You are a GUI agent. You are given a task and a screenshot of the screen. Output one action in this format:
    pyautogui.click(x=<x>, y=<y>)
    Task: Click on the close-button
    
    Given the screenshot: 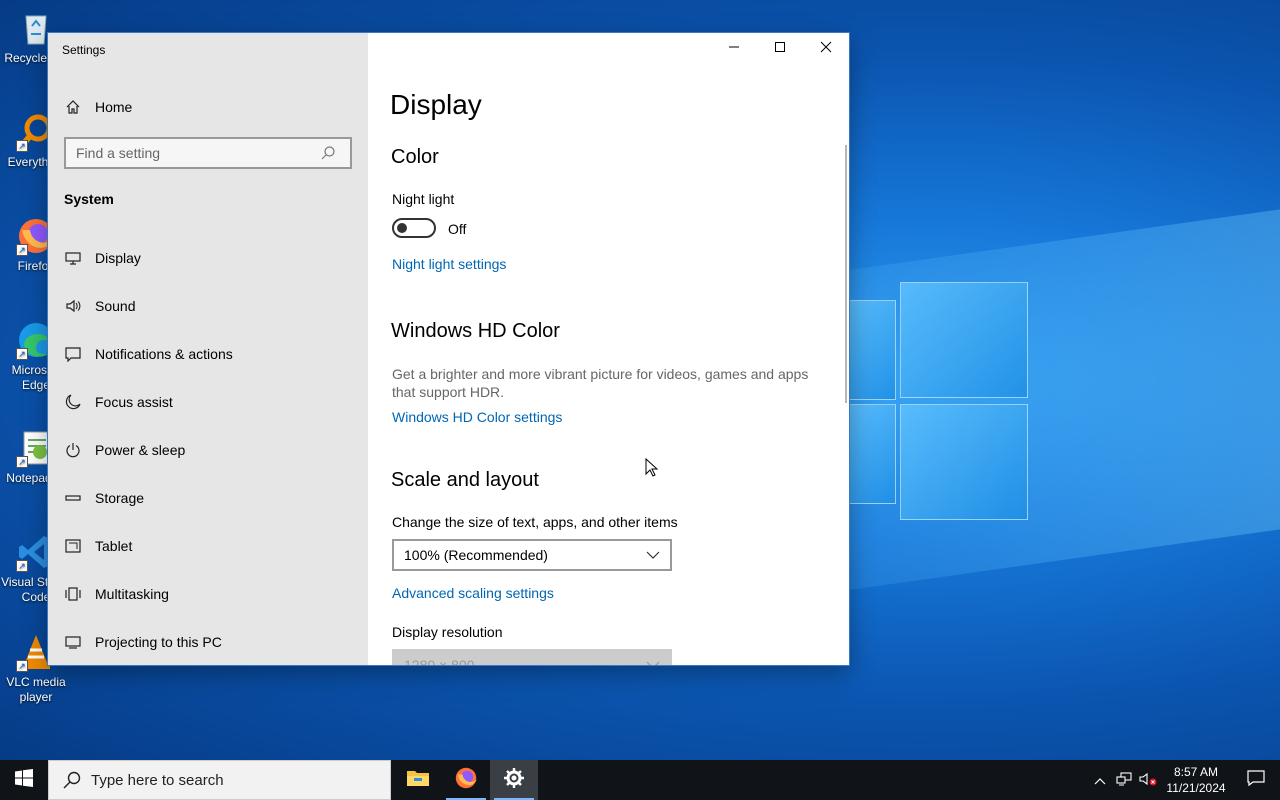 What is the action you would take?
    pyautogui.click(x=826, y=49)
    